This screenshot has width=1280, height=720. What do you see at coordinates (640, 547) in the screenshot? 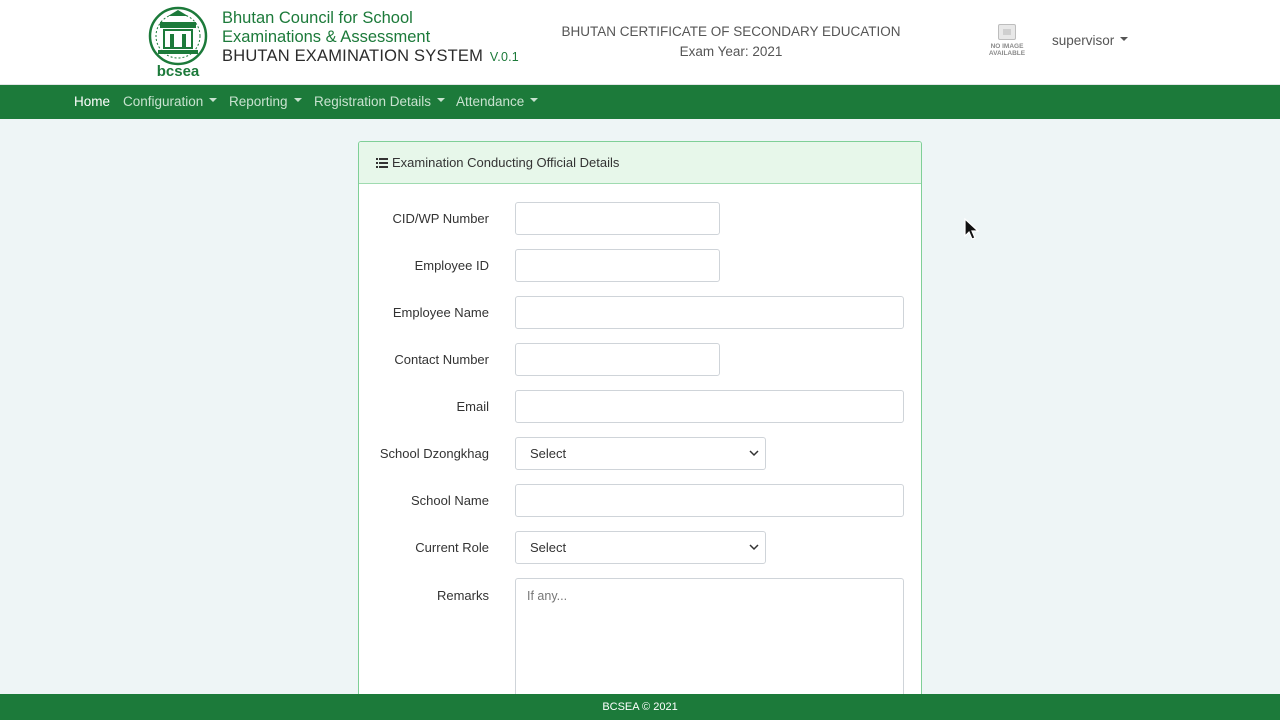
I see `current-role-select: Select` at bounding box center [640, 547].